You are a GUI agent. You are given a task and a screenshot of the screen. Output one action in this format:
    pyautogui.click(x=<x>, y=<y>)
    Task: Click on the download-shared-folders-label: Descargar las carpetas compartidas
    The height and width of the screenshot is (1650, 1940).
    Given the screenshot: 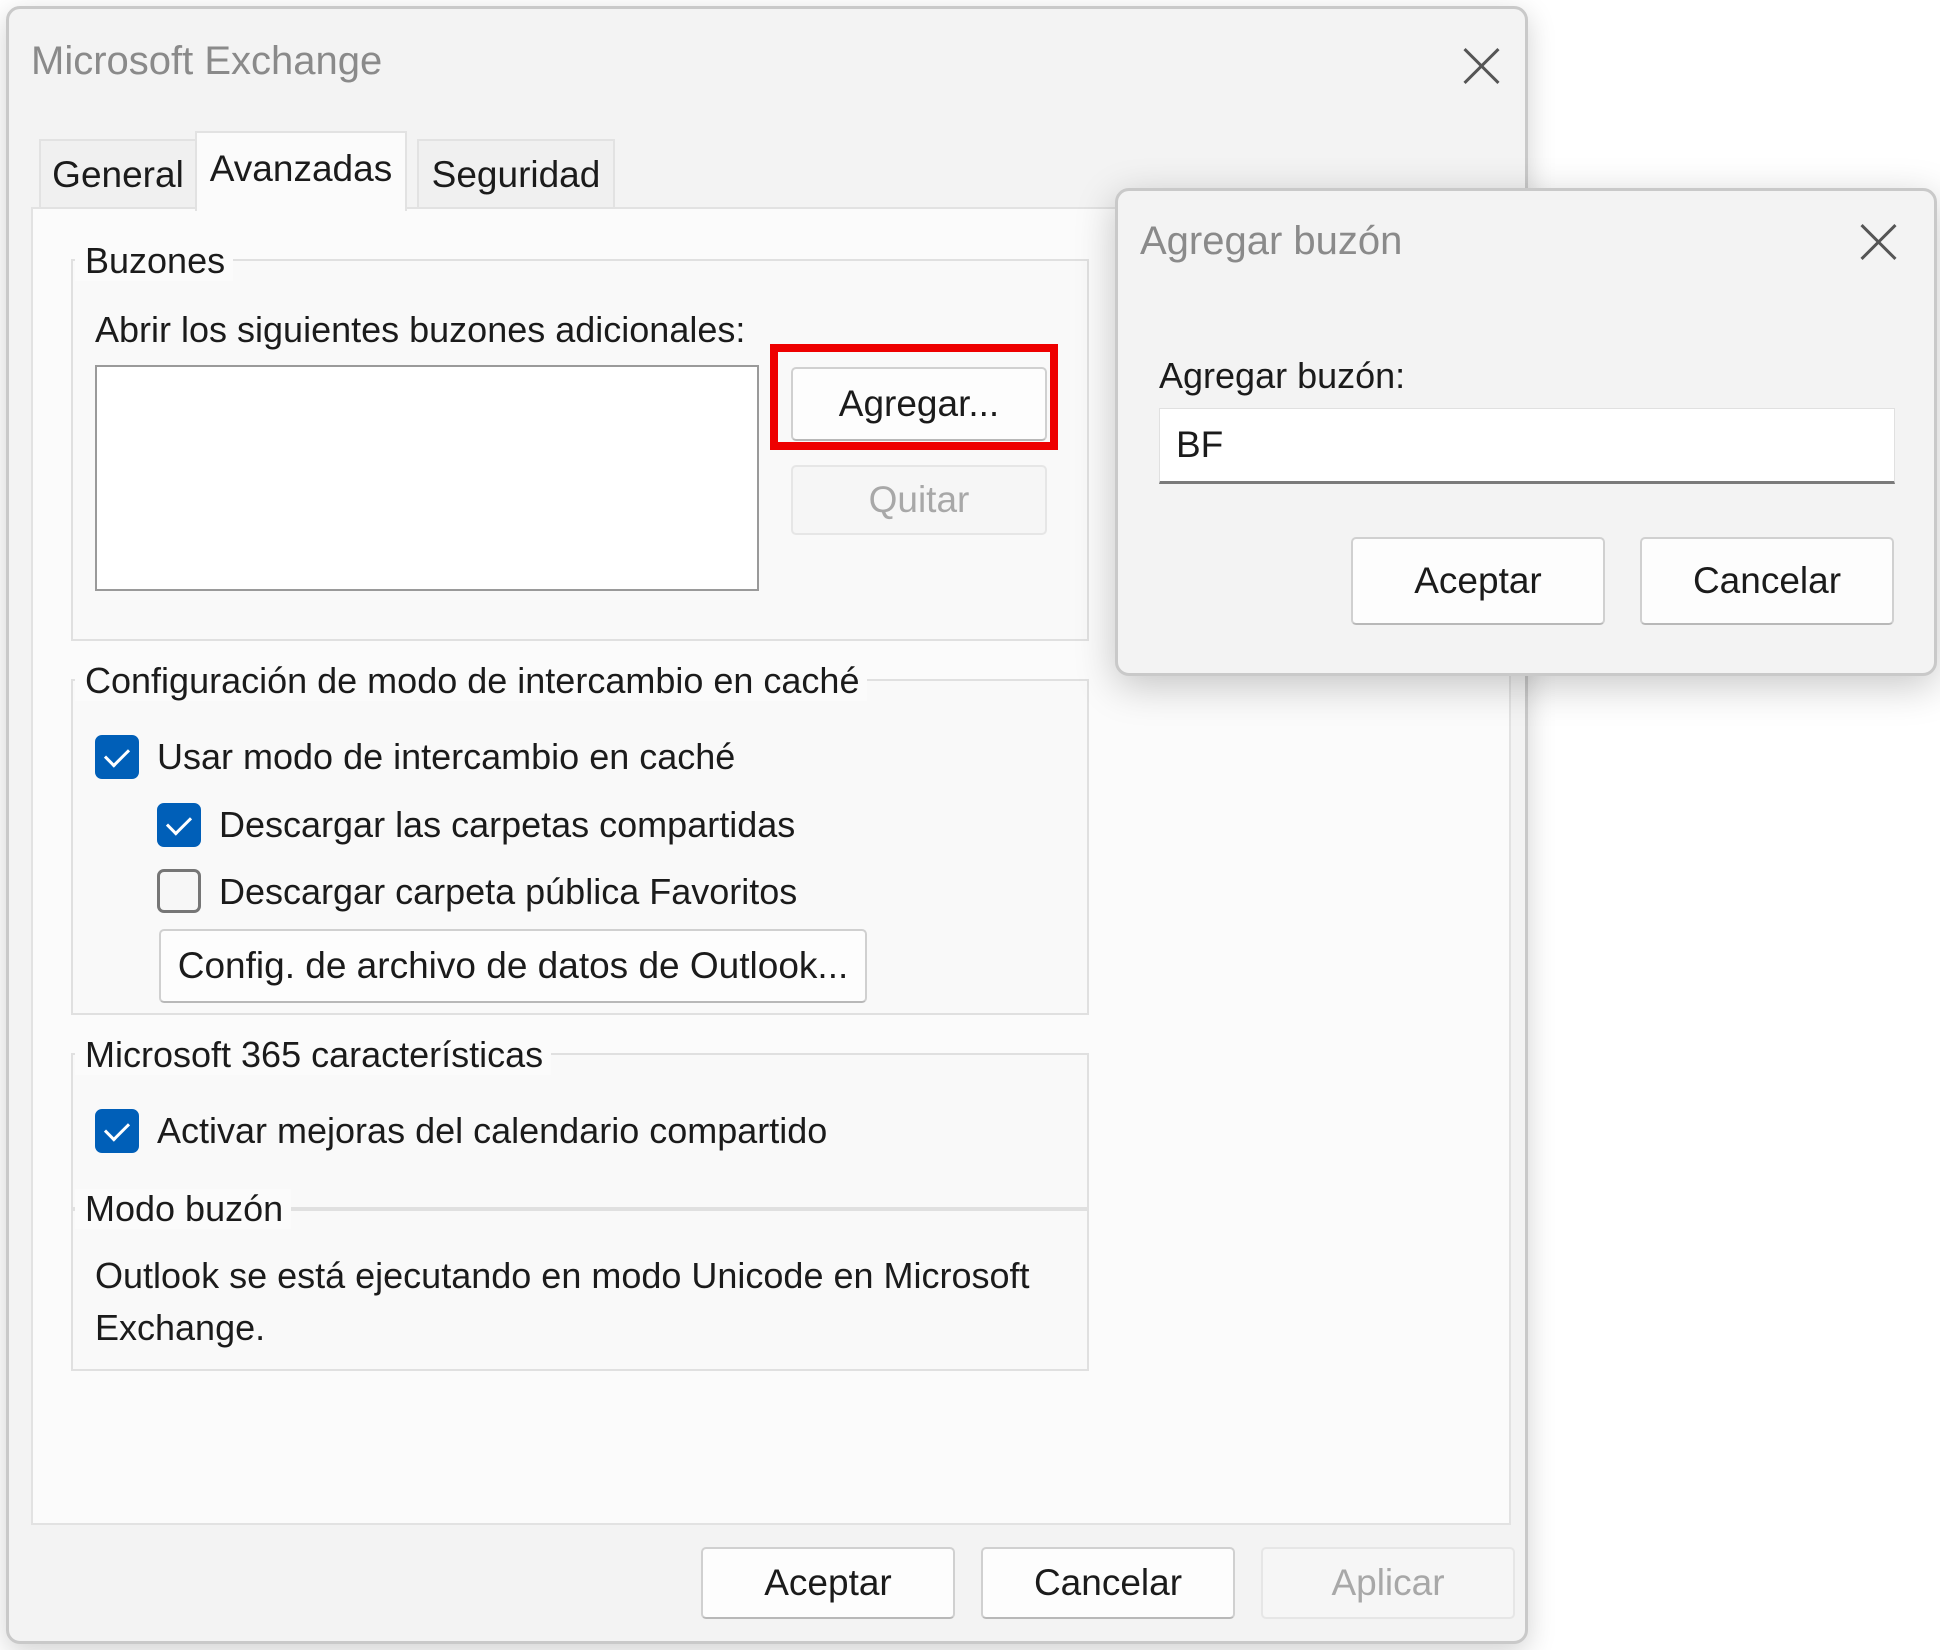 What is the action you would take?
    pyautogui.click(x=507, y=824)
    